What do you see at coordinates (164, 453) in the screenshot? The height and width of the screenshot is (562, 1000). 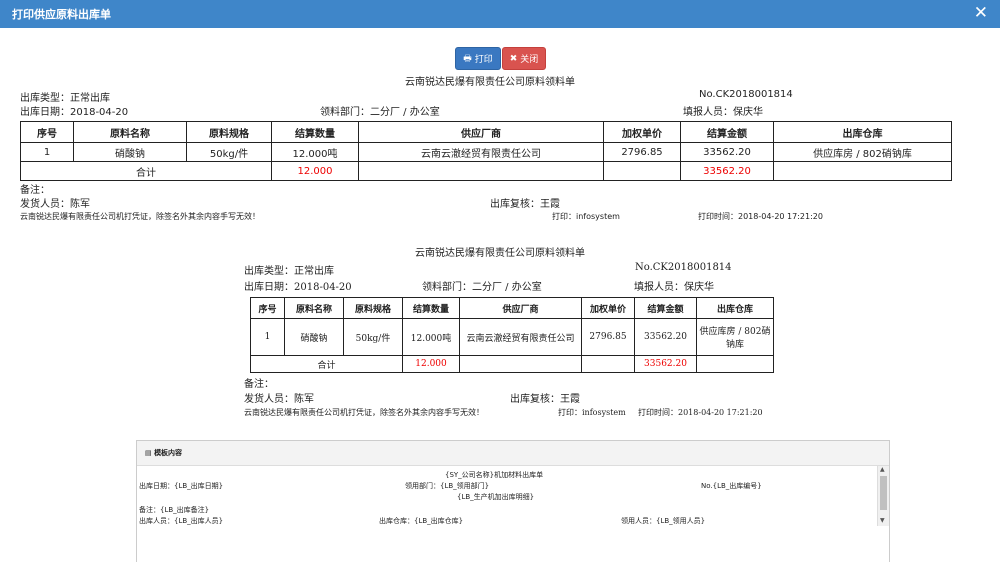 I see `template-panel-title: ▤ 模板内容` at bounding box center [164, 453].